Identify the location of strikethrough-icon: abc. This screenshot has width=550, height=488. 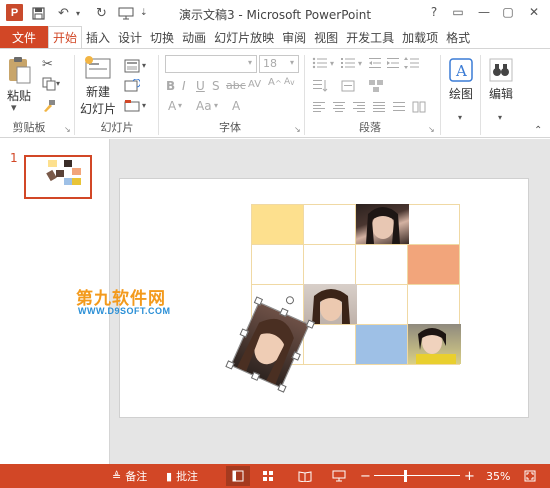
(236, 85).